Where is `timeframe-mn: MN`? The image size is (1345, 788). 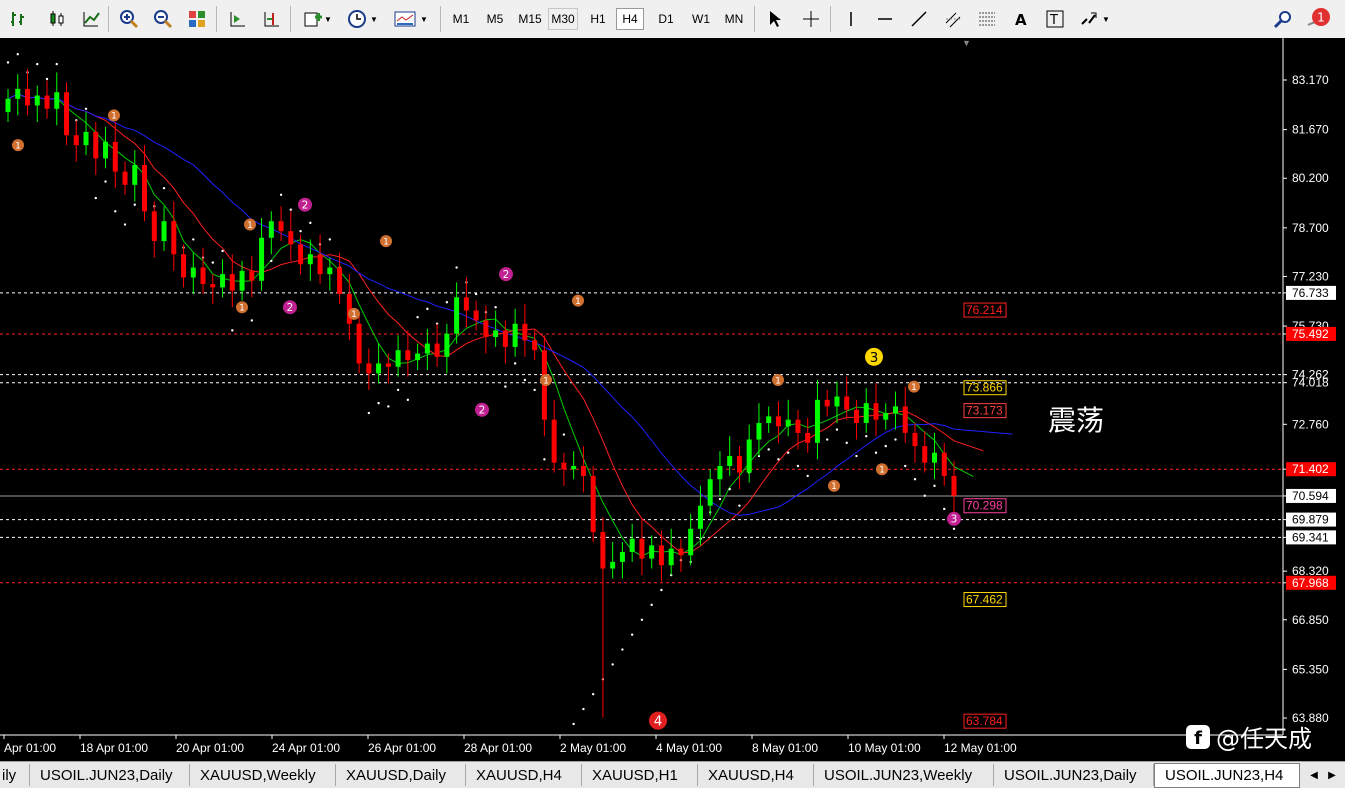 timeframe-mn: MN is located at coordinates (734, 19).